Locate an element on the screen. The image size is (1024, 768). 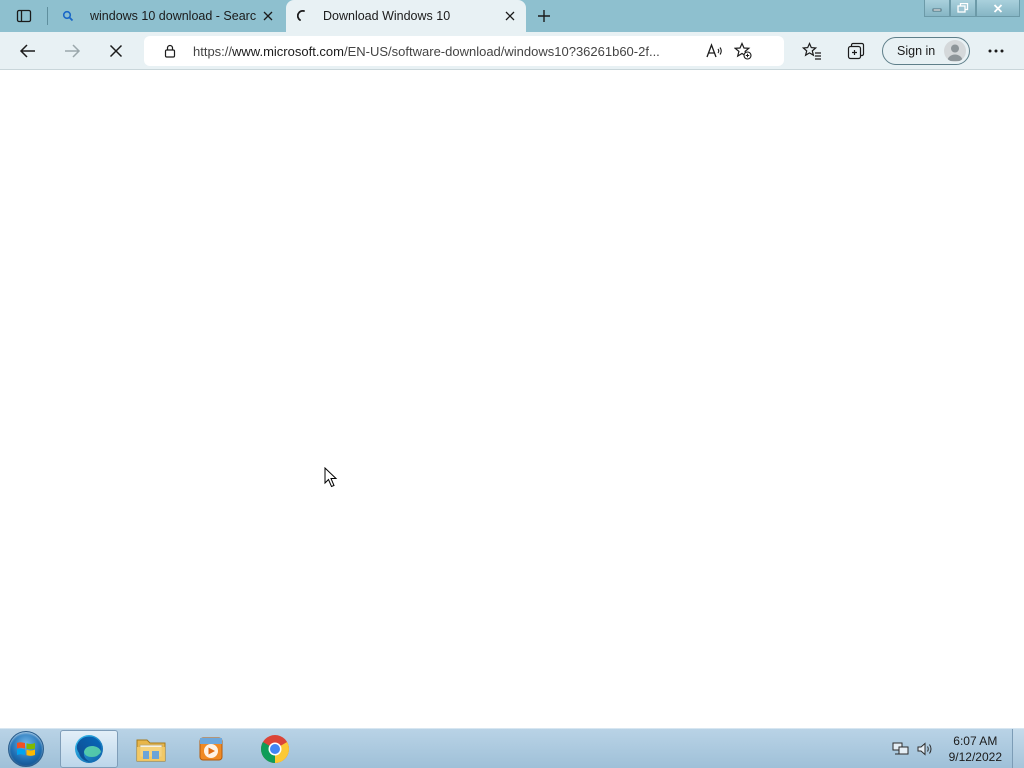
restore-icon is located at coordinates (963, 8).